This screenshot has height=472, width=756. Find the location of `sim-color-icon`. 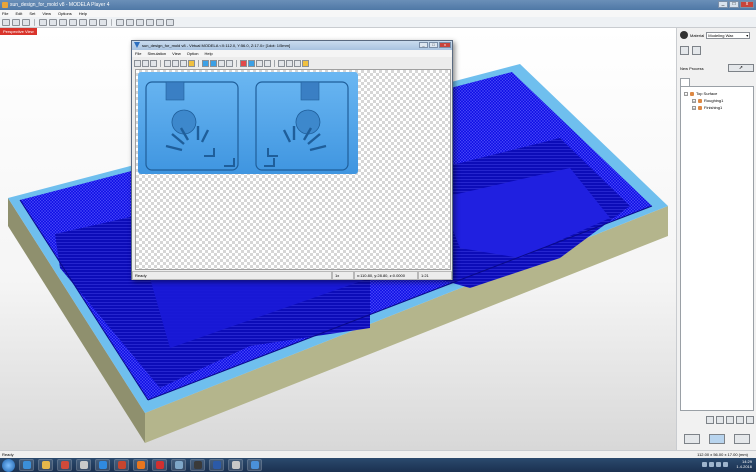

sim-color-icon is located at coordinates (243, 63).